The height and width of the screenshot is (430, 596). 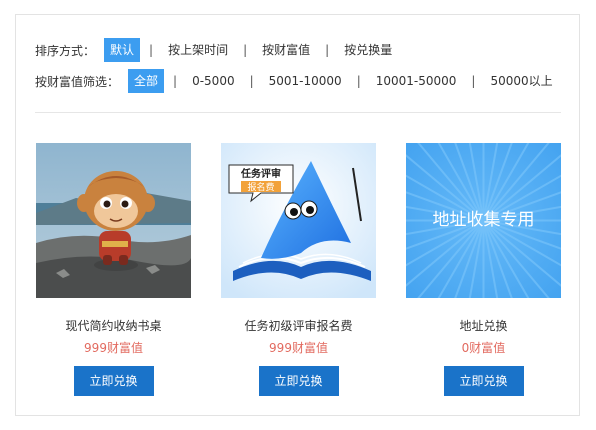 What do you see at coordinates (416, 81) in the screenshot?
I see `filter-option-10001-50000: 10001-50000` at bounding box center [416, 81].